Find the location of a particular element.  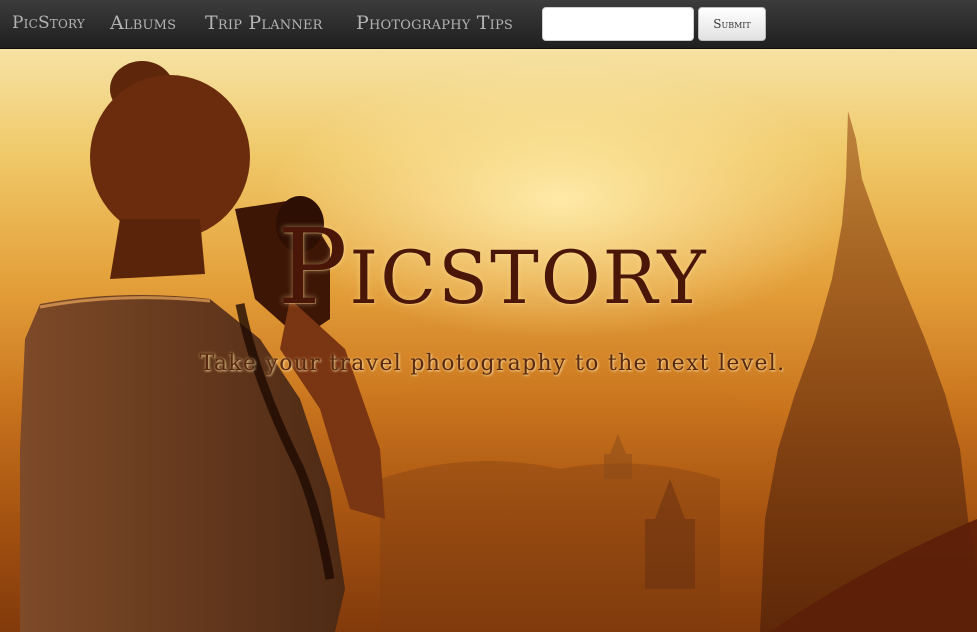

nav-link-albums: Albums is located at coordinates (143, 23).